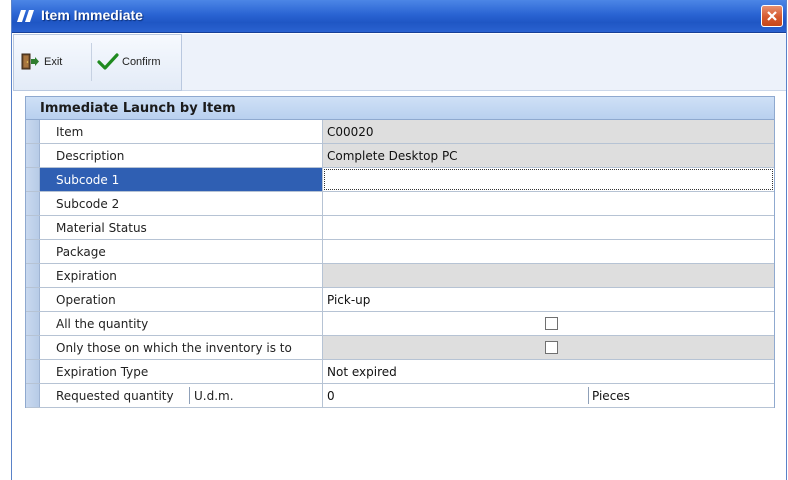 This screenshot has height=480, width=788. I want to click on material-status-input, so click(548, 227).